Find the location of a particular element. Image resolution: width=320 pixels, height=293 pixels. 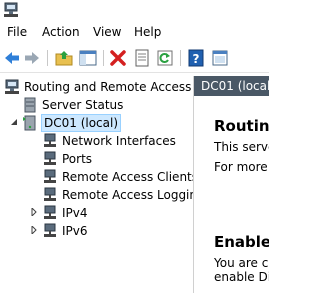

tree-item-label: Server Status is located at coordinates (83, 105).